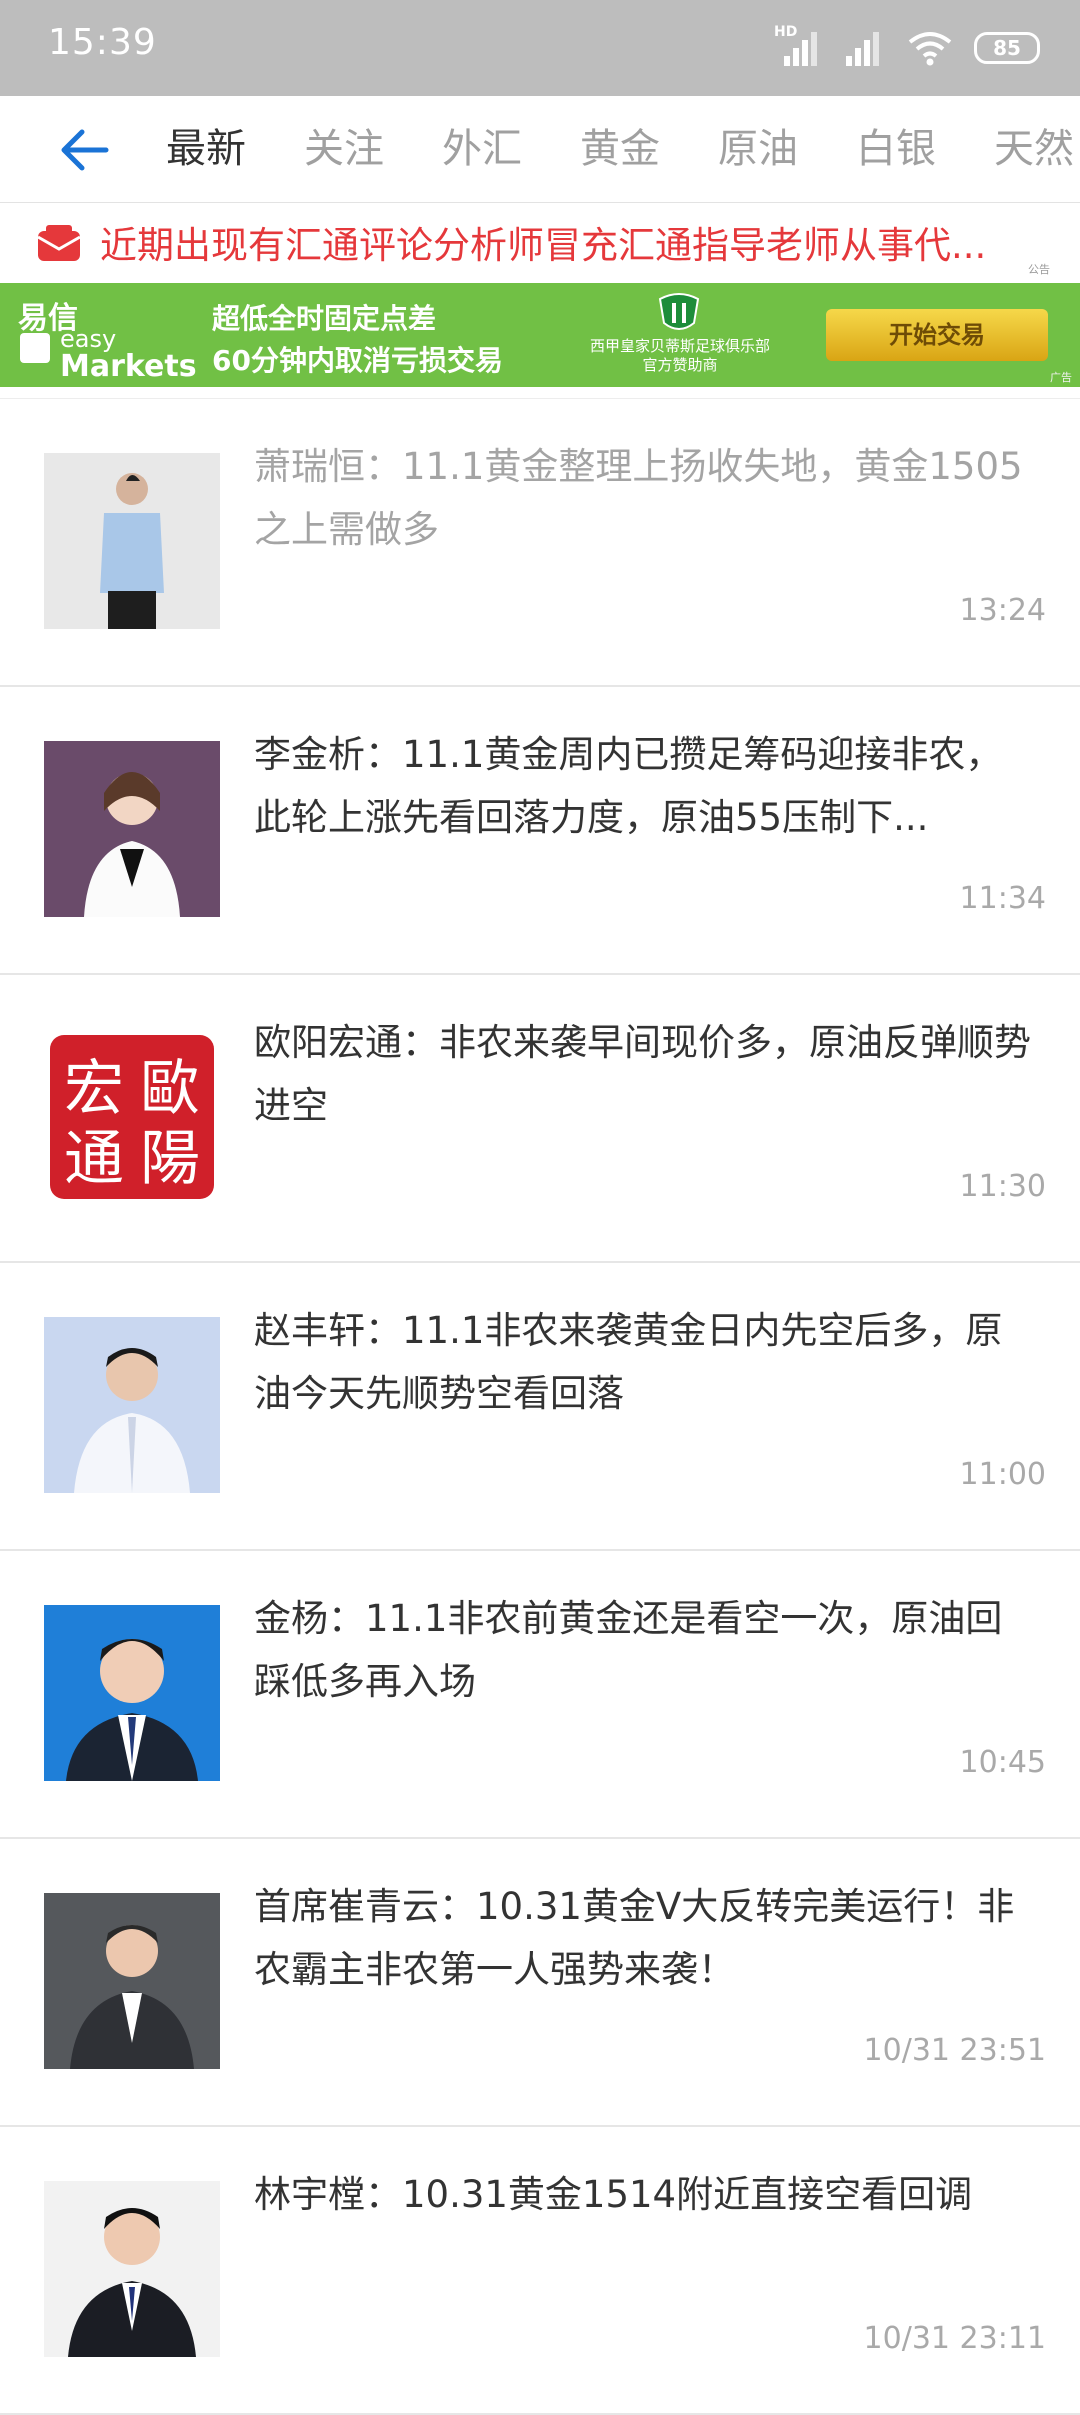  What do you see at coordinates (896, 149) in the screenshot?
I see `tab-silver: 白银` at bounding box center [896, 149].